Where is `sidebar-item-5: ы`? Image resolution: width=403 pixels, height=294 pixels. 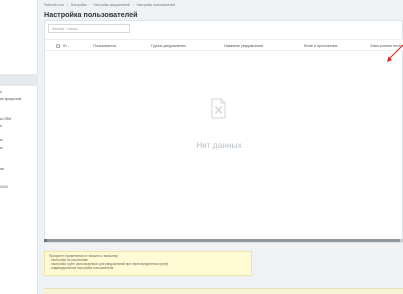 sidebar-item-5: ы is located at coordinates (19, 140).